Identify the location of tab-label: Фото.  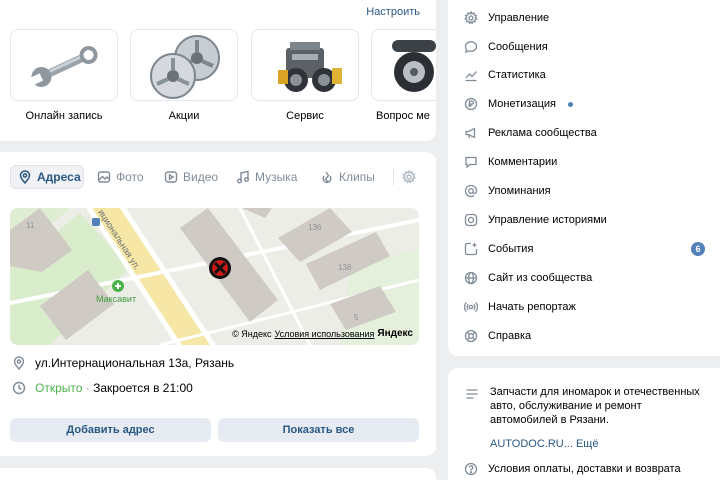
(130, 177).